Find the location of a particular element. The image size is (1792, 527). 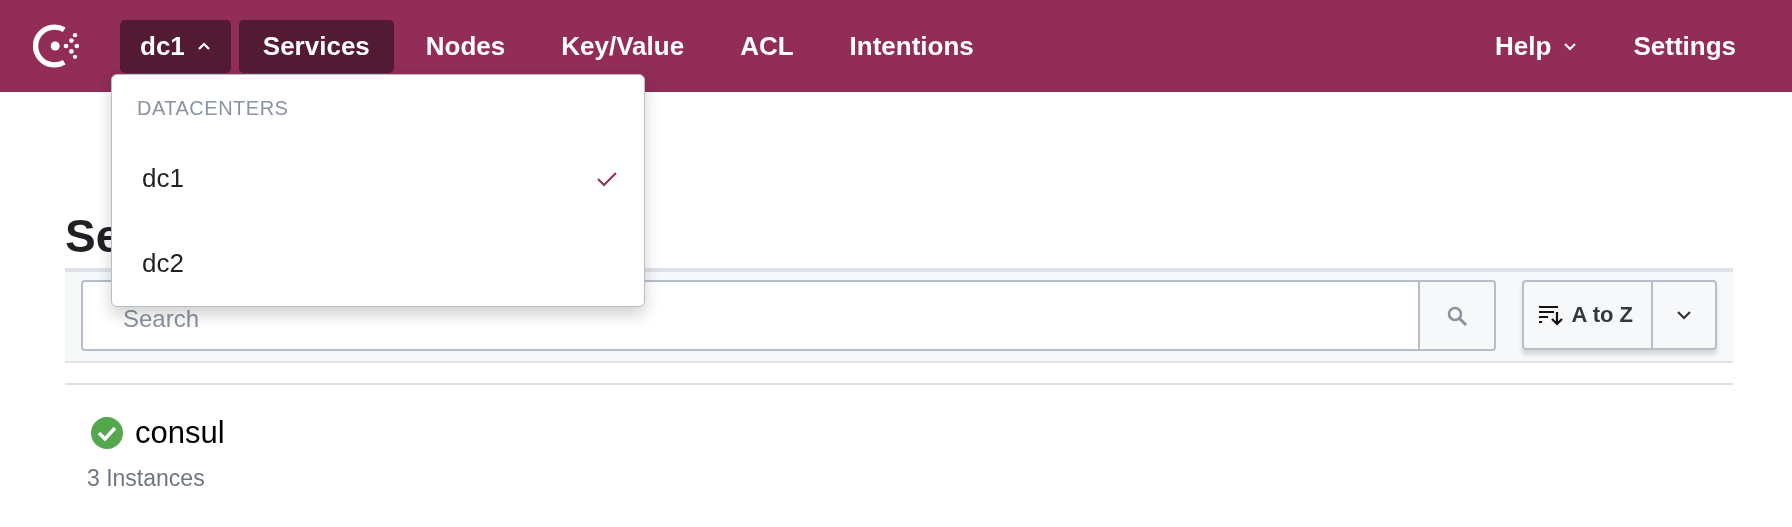

nav-tab: Intentions is located at coordinates (911, 46).